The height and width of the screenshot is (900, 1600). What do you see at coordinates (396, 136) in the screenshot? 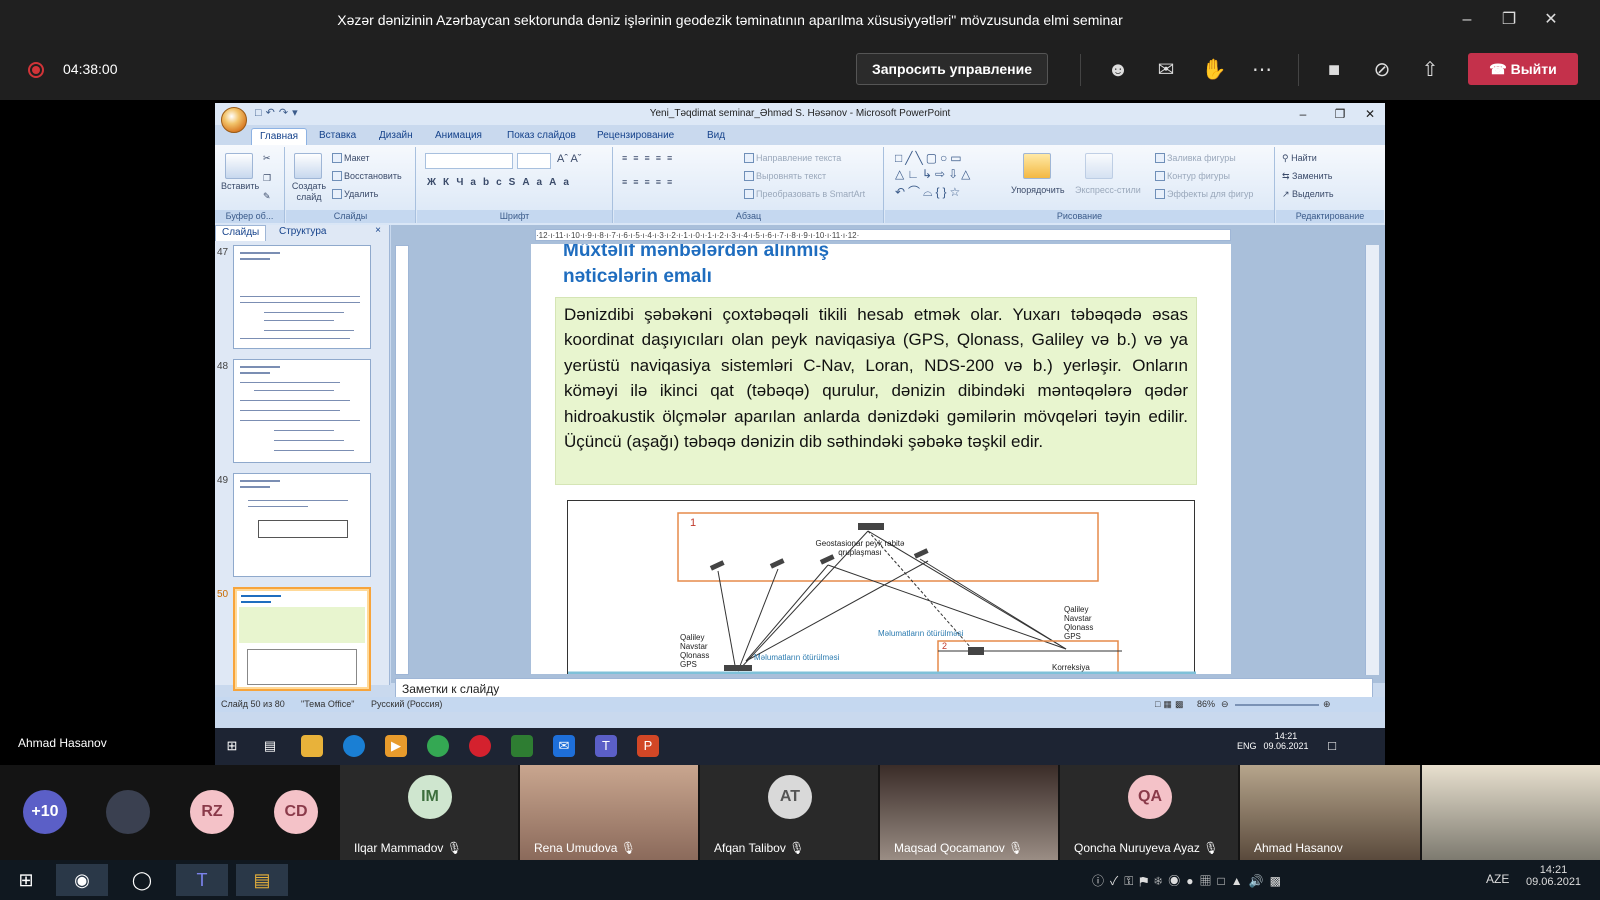
I see `tab-design: Дизайн` at bounding box center [396, 136].